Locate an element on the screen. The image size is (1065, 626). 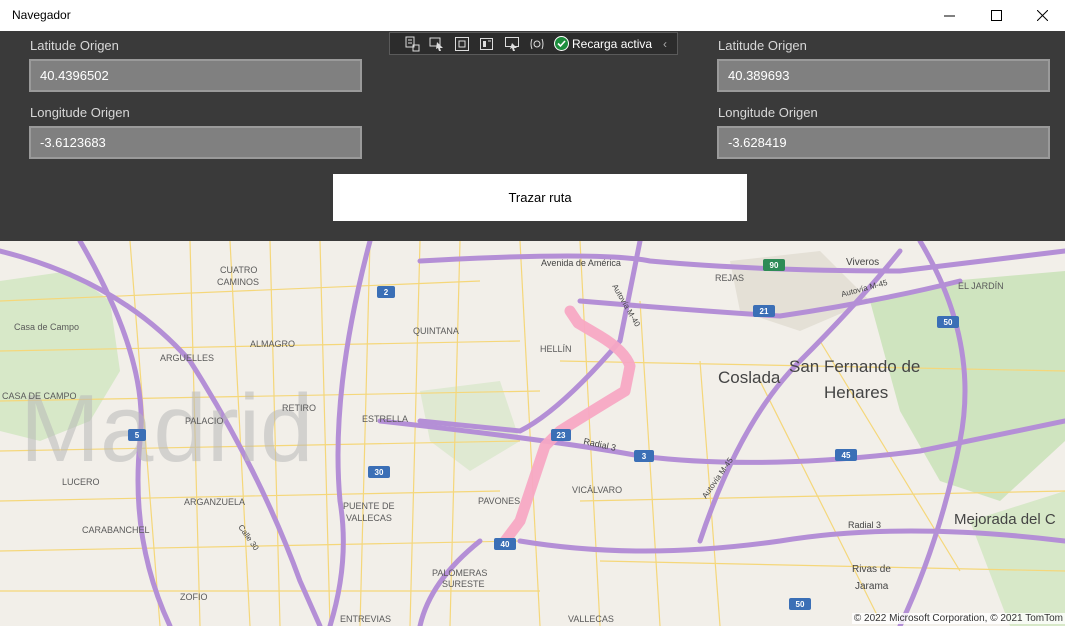
display-layout-adorners-icon is located at coordinates (462, 43).